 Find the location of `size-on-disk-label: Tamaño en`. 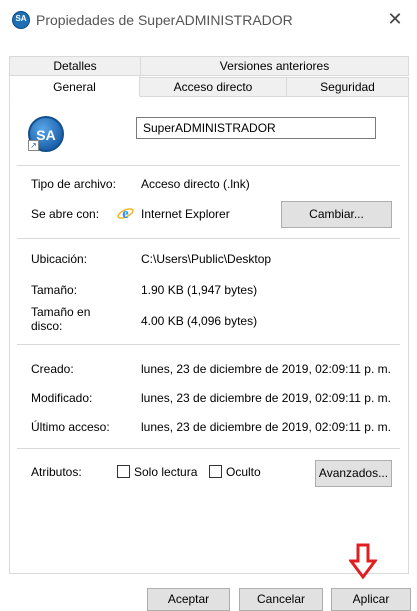

size-on-disk-label: Tamaño en is located at coordinates (61, 312).